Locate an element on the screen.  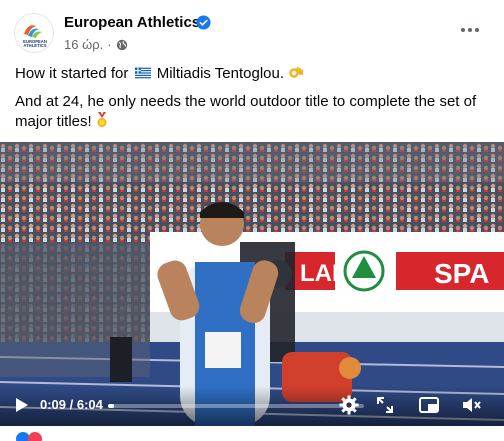
post-meta: 16 ώρ. · is located at coordinates (96, 44).